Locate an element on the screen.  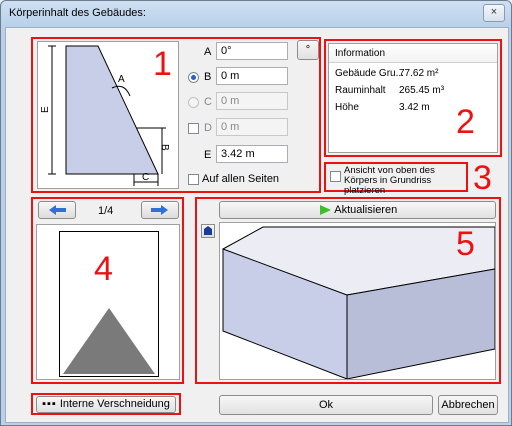
sketch-label-a: A is located at coordinates (121, 79).